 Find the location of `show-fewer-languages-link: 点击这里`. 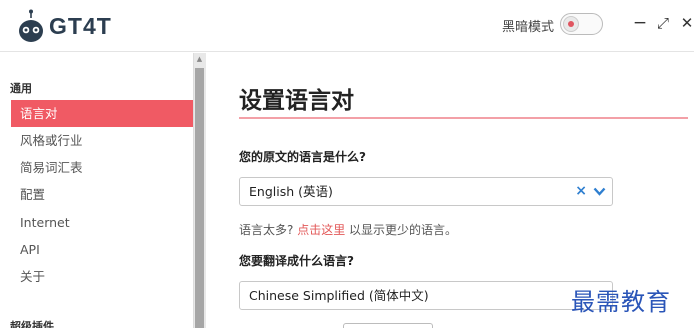

show-fewer-languages-link: 点击这里 is located at coordinates (321, 230).